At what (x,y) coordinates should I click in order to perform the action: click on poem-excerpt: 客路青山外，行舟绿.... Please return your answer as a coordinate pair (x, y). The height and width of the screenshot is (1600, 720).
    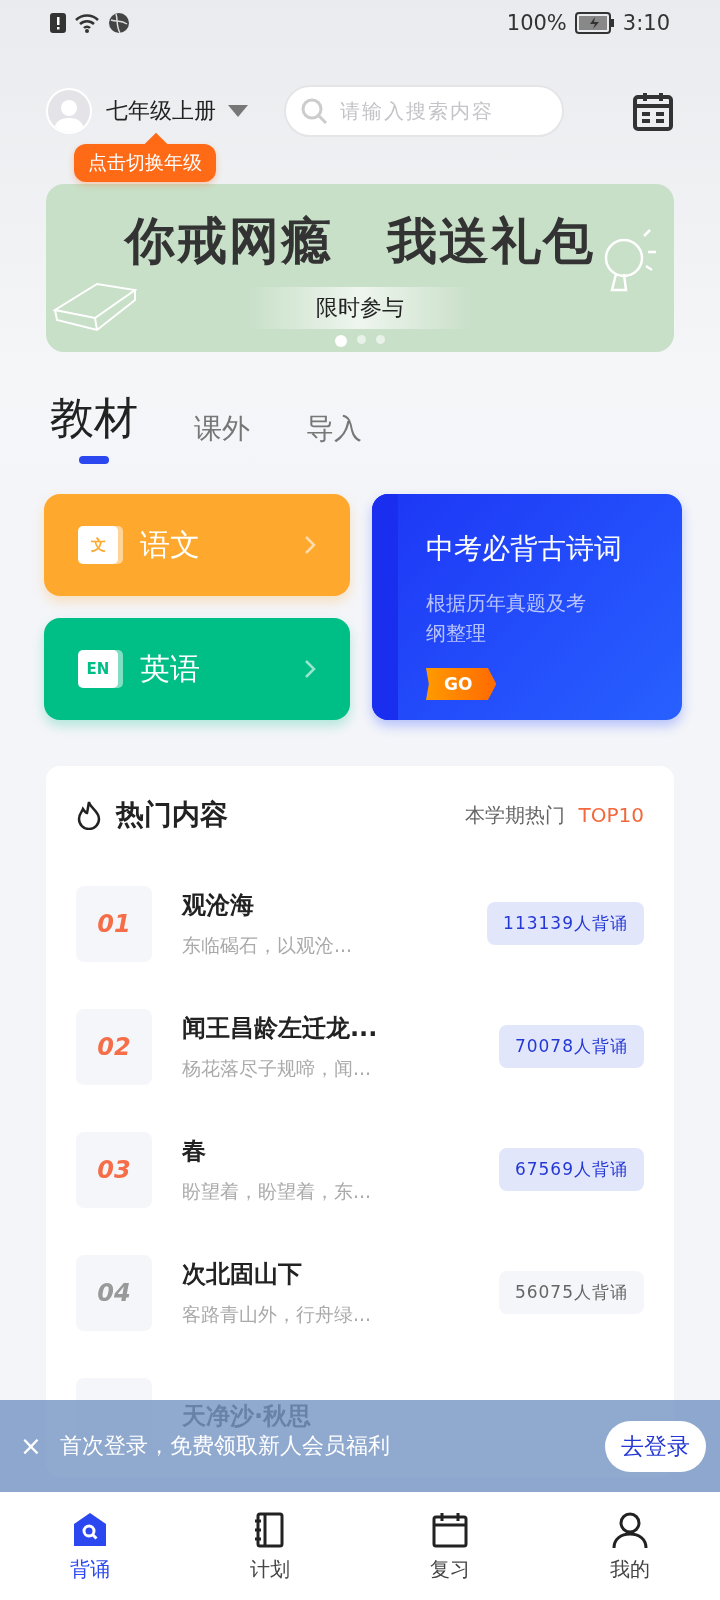
    Looking at the image, I should click on (277, 1314).